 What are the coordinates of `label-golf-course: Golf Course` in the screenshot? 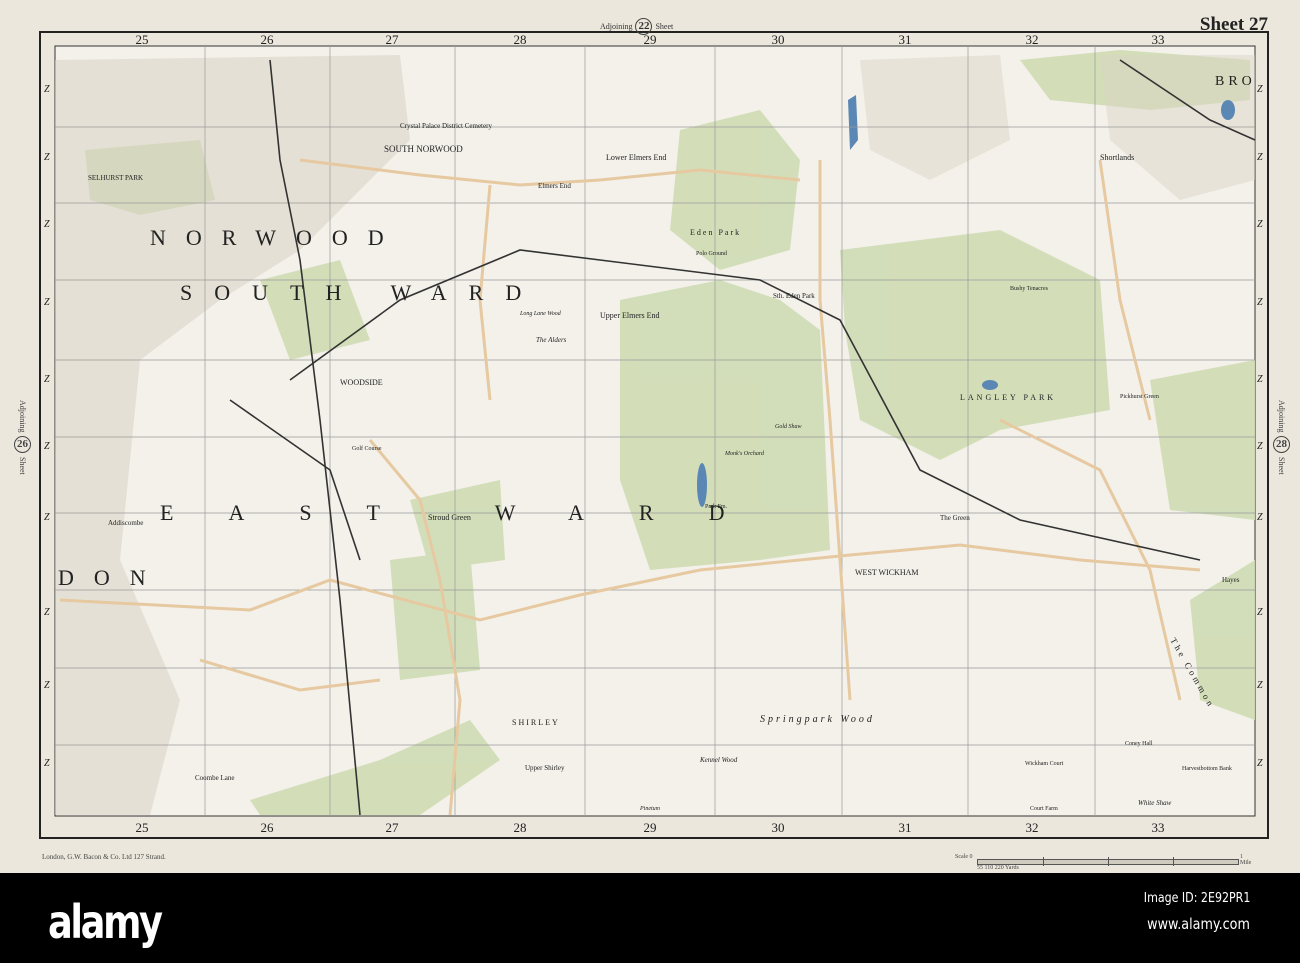 It's located at (367, 448).